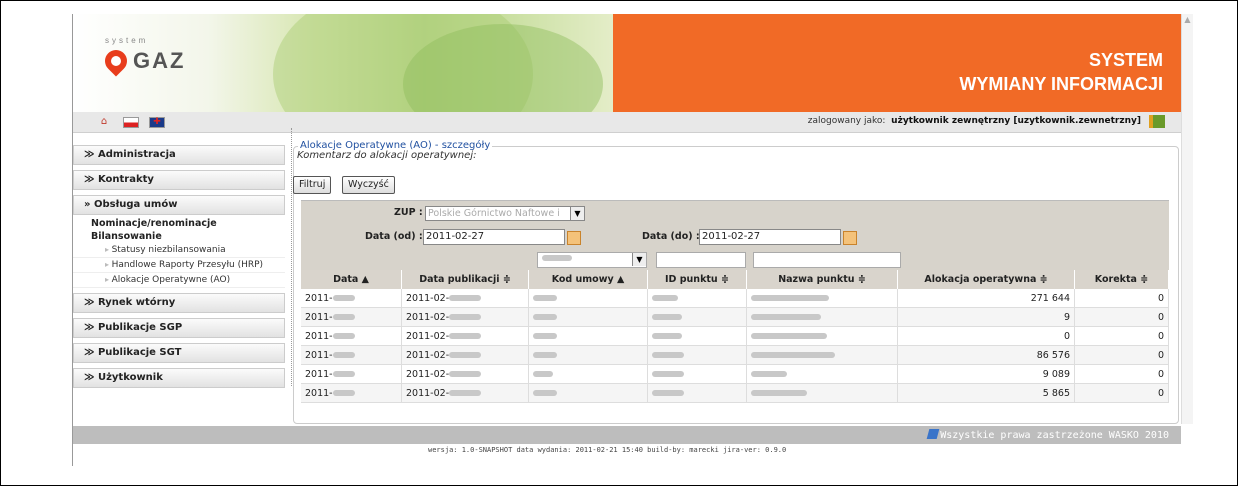 Image resolution: width=1238 pixels, height=486 pixels. I want to click on sidebar-subitem-bilansowanie: Bilansowanie, so click(179, 236).